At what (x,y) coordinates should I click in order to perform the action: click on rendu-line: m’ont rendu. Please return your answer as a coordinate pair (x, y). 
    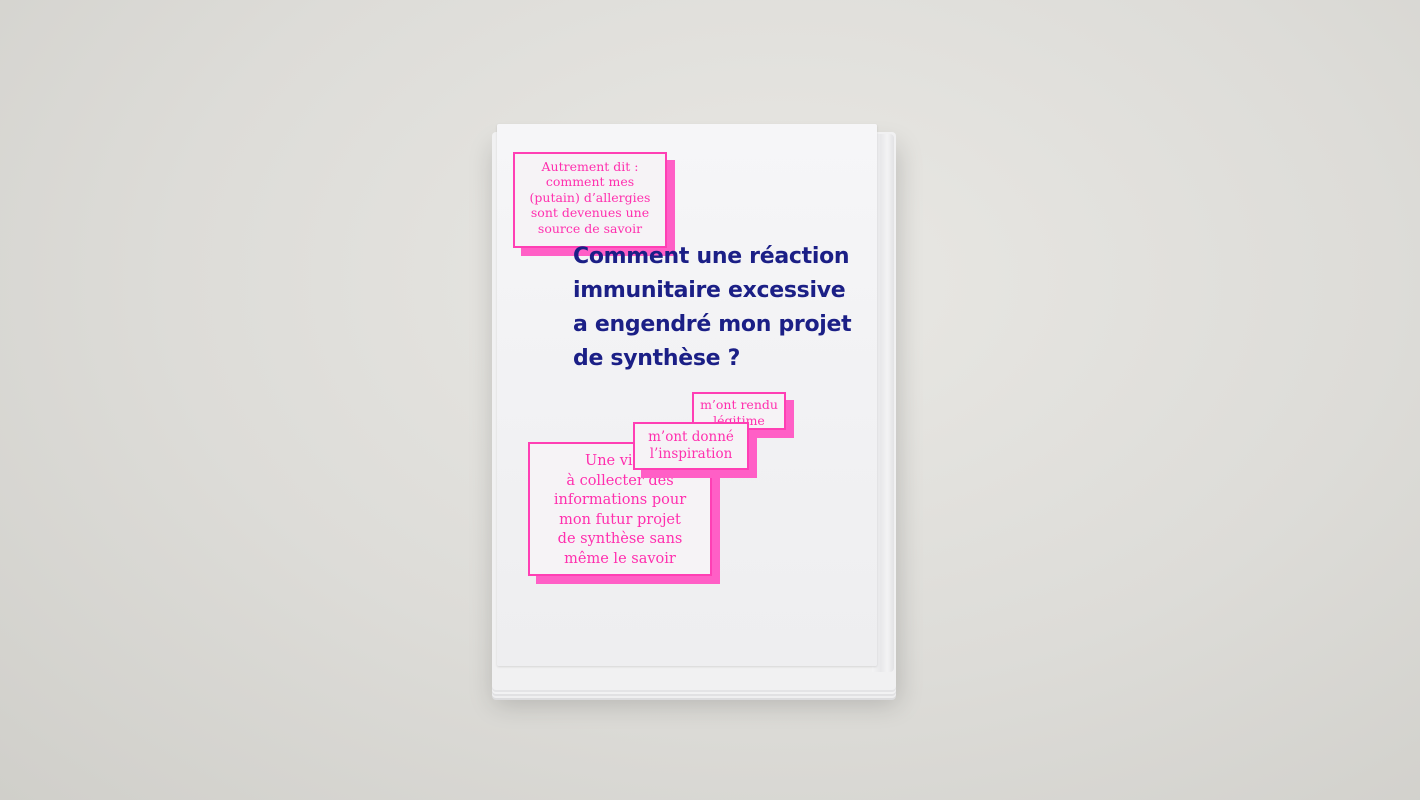
    Looking at the image, I should click on (739, 404).